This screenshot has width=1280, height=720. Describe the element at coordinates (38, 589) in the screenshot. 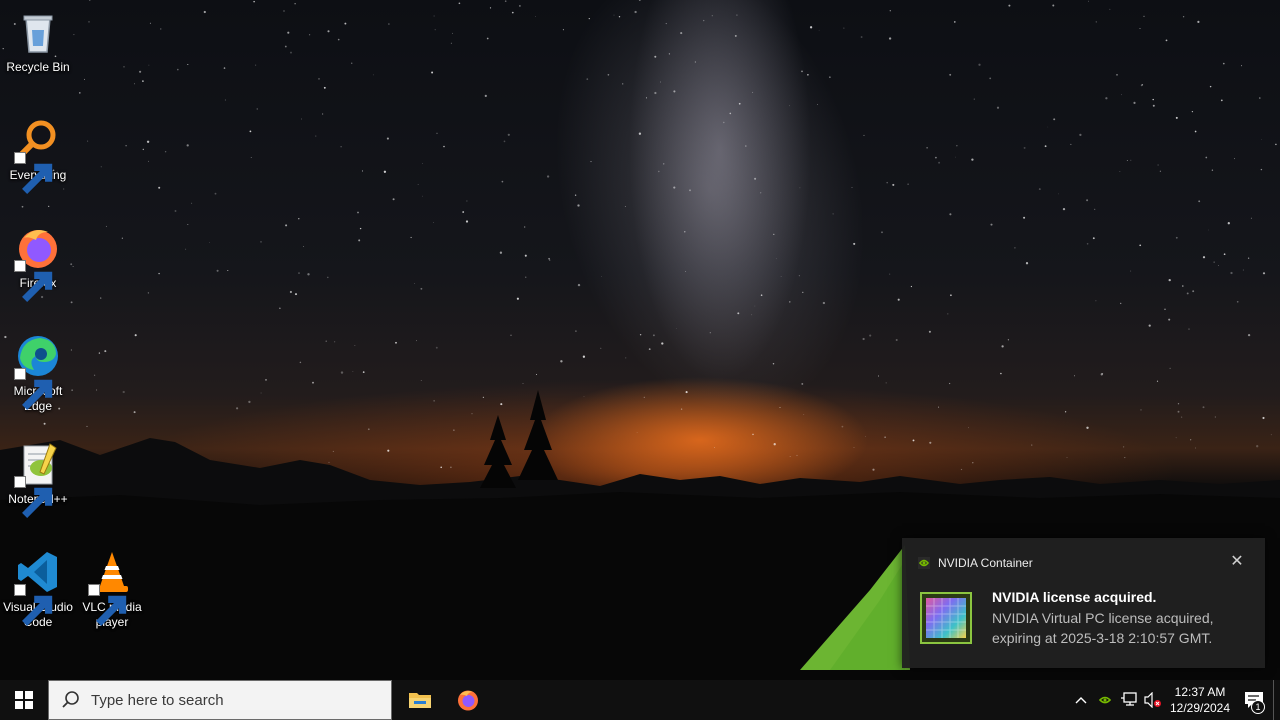

I see `desktop-icon-visual-studio-code: Visual Studio Code` at that location.